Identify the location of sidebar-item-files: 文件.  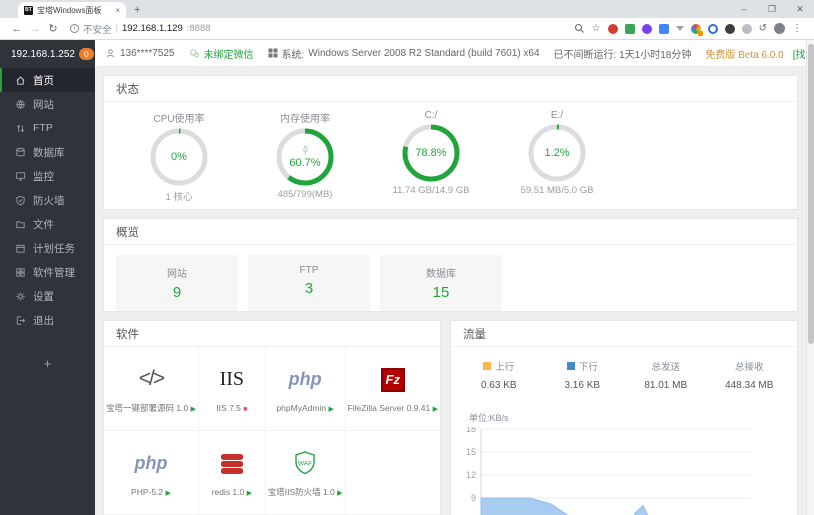
(47, 224).